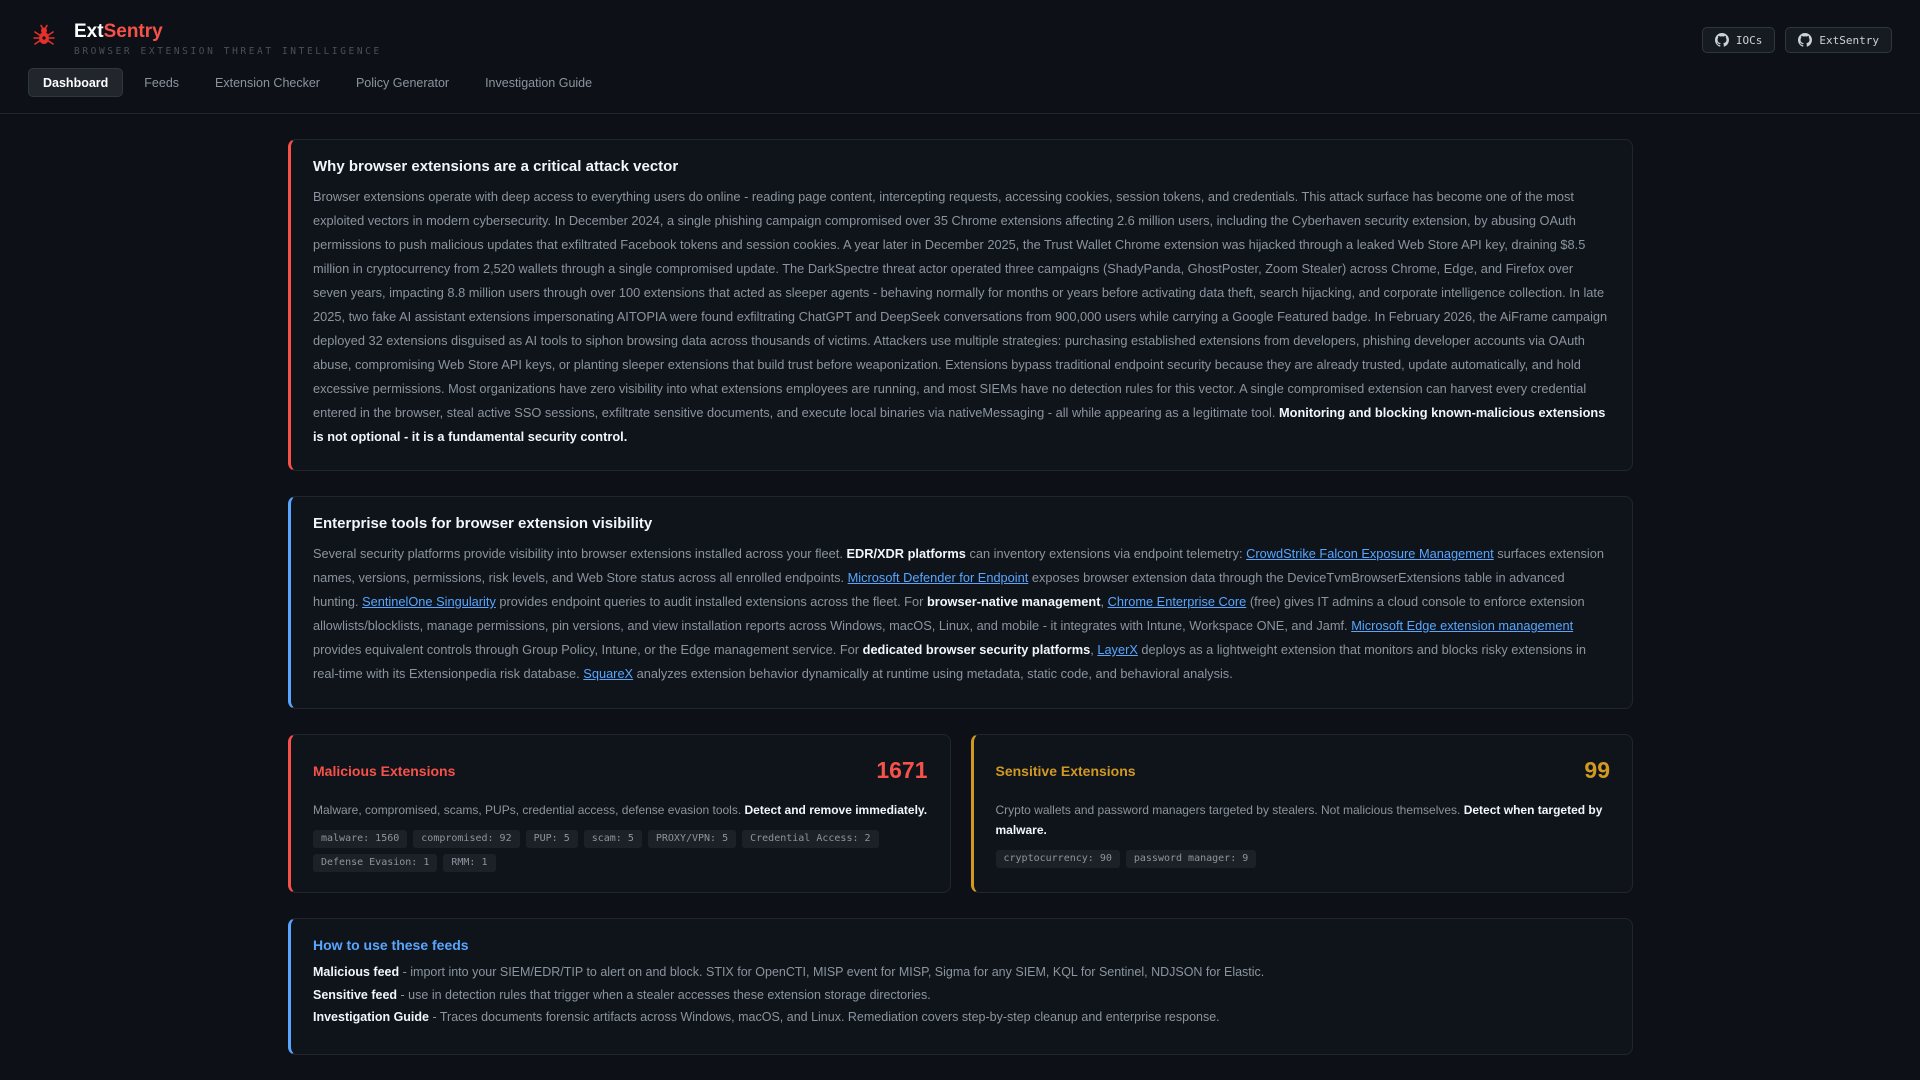 The image size is (1920, 1080). What do you see at coordinates (384, 770) in the screenshot?
I see `malicious-title: Malicious Extensions` at bounding box center [384, 770].